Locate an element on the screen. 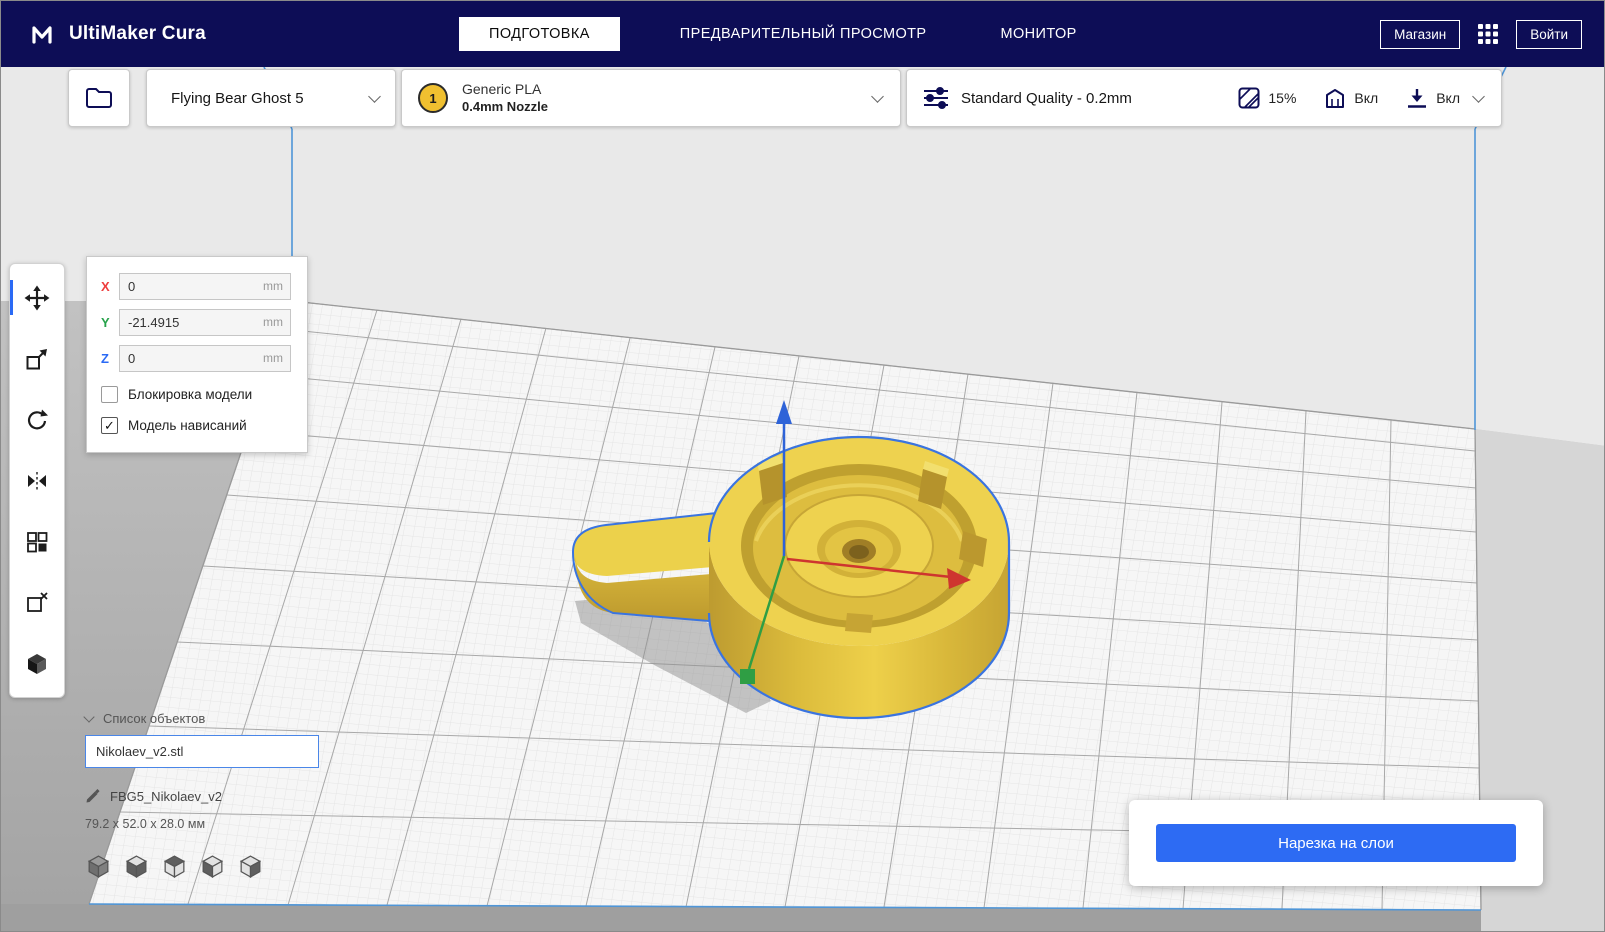 The image size is (1605, 932). per-model-settings-icon is located at coordinates (37, 541).